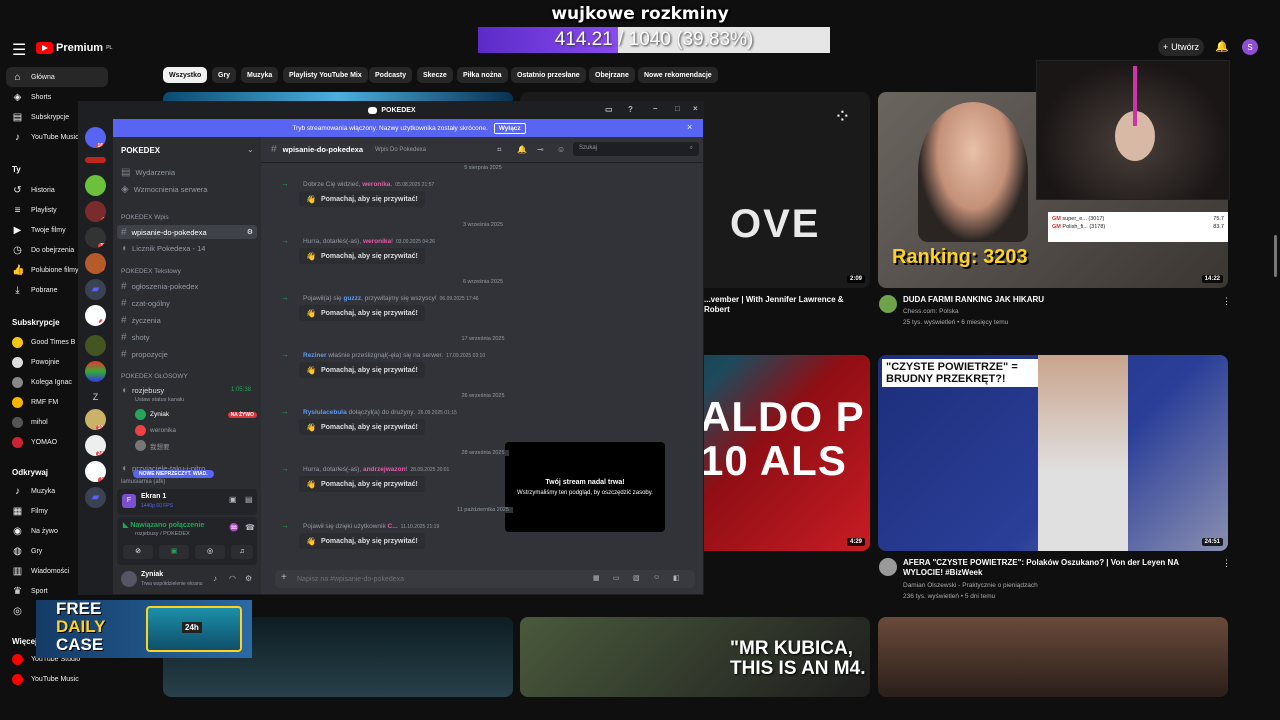  What do you see at coordinates (138, 552) in the screenshot?
I see `camera-off-button: ⊘` at bounding box center [138, 552].